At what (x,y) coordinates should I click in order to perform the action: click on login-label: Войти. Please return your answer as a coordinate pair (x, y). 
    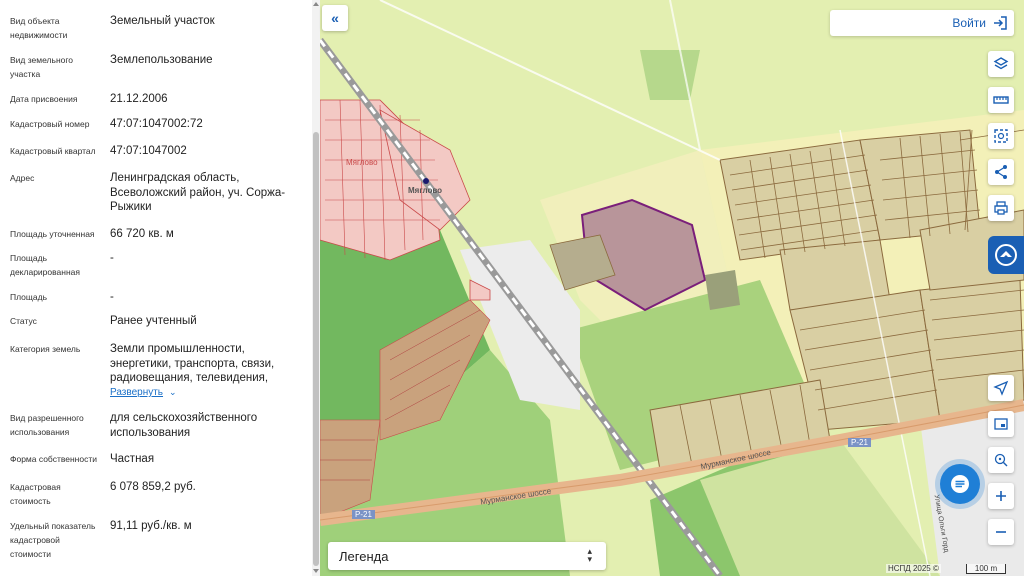
    Looking at the image, I should click on (969, 23).